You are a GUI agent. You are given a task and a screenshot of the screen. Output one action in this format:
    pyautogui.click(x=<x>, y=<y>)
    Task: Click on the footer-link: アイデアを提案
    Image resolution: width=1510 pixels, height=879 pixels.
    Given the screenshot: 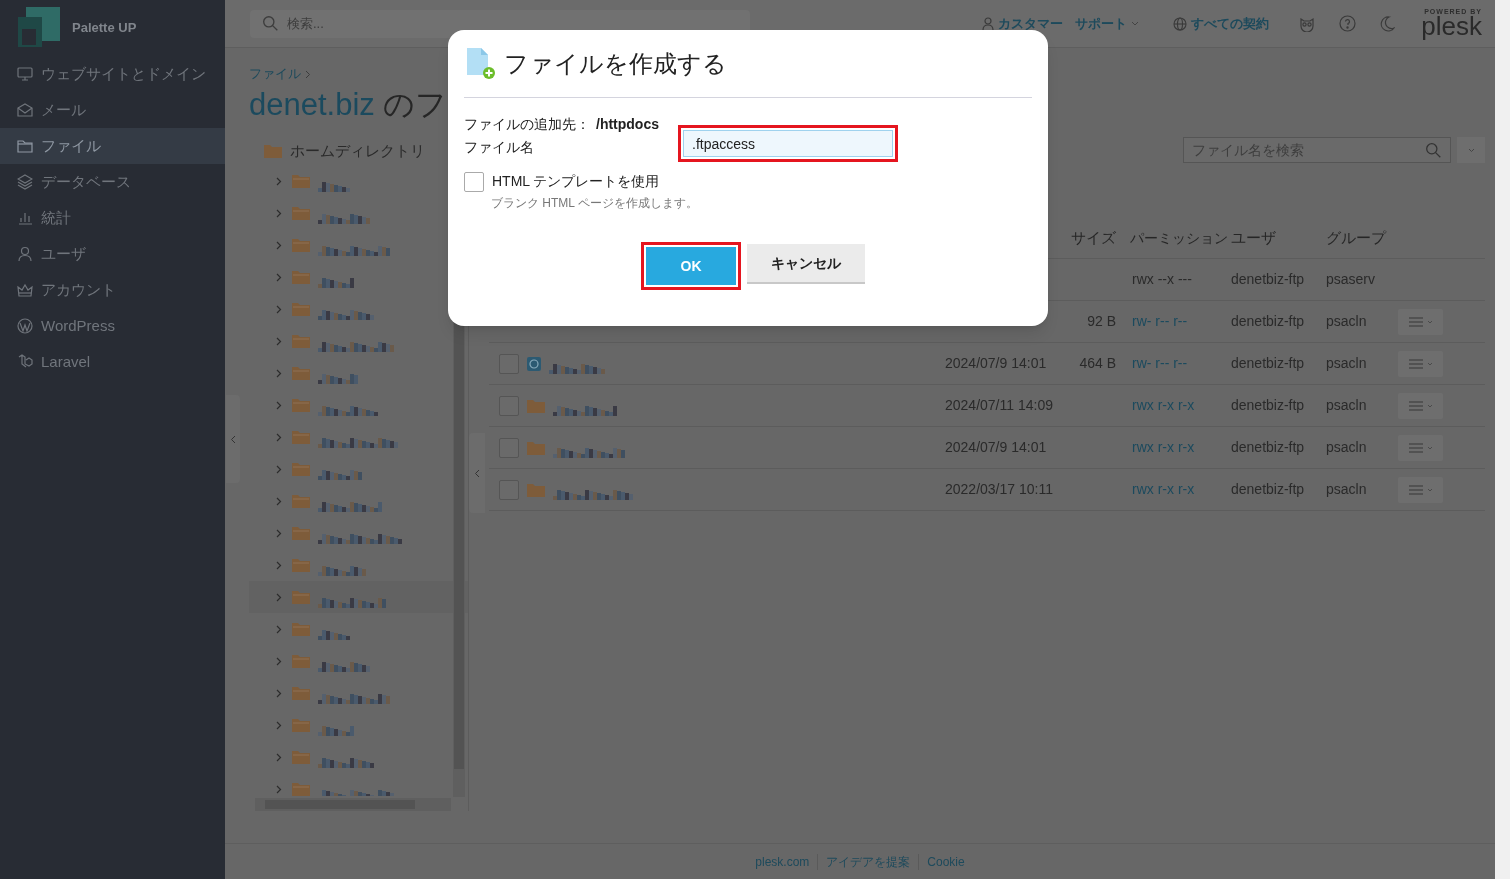 What is the action you would take?
    pyautogui.click(x=868, y=861)
    